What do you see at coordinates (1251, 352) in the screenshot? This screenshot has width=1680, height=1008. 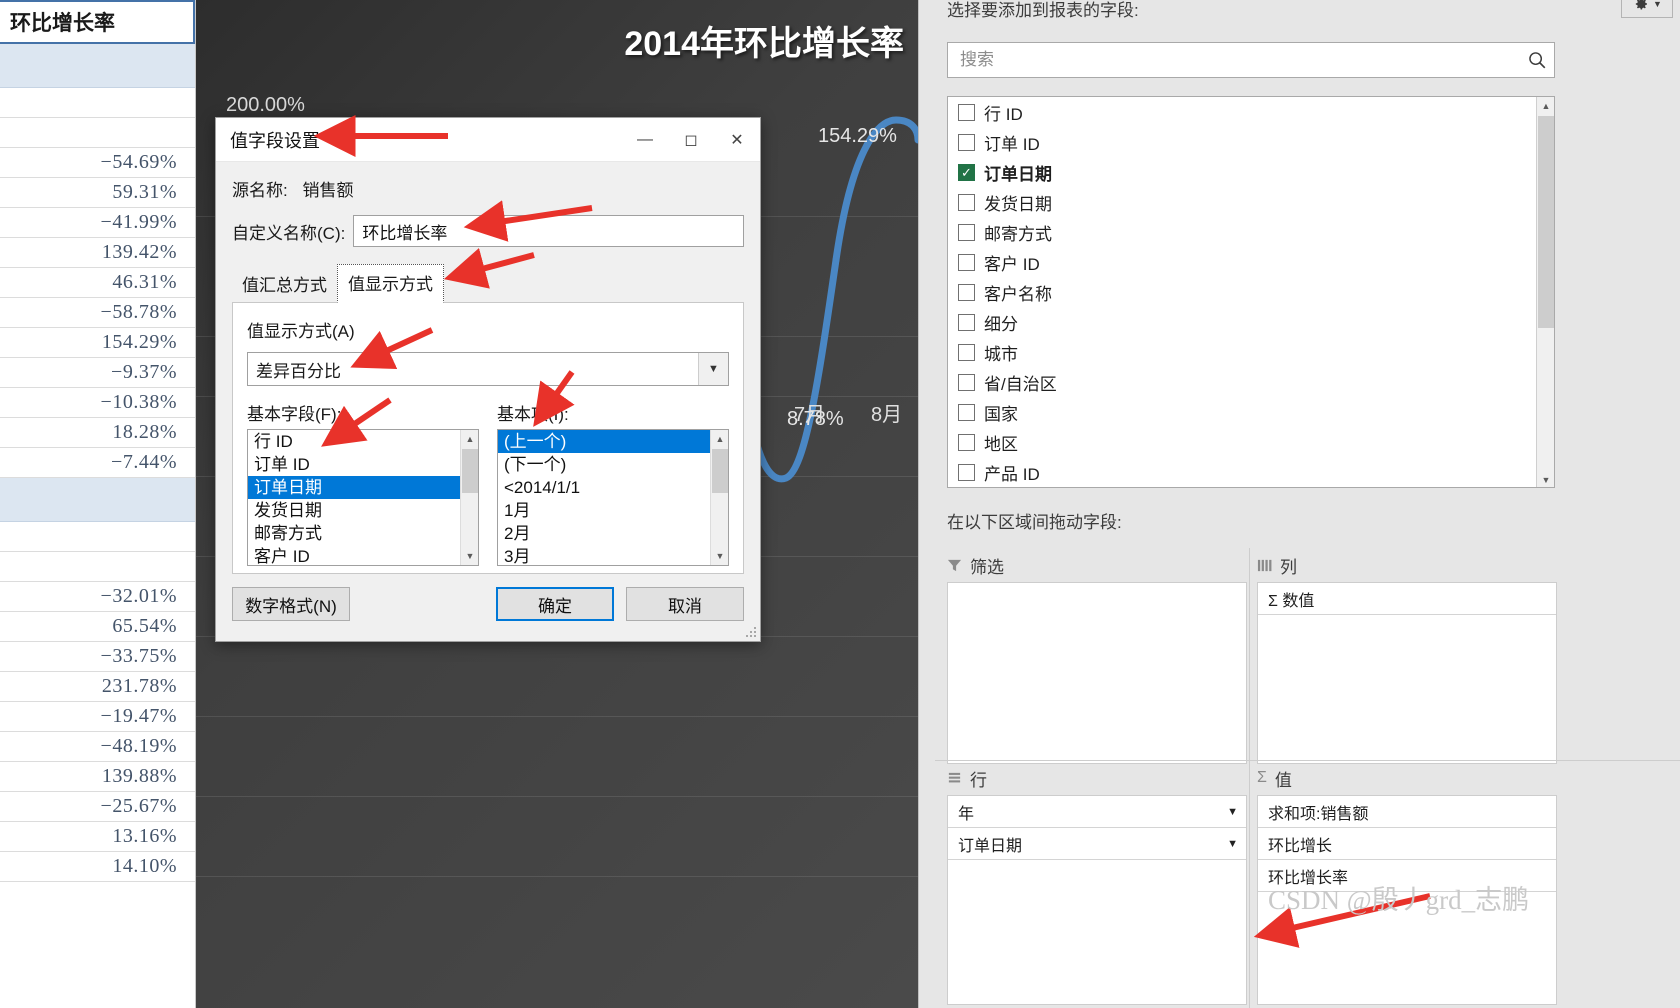 I see `field-list-item: 城市` at bounding box center [1251, 352].